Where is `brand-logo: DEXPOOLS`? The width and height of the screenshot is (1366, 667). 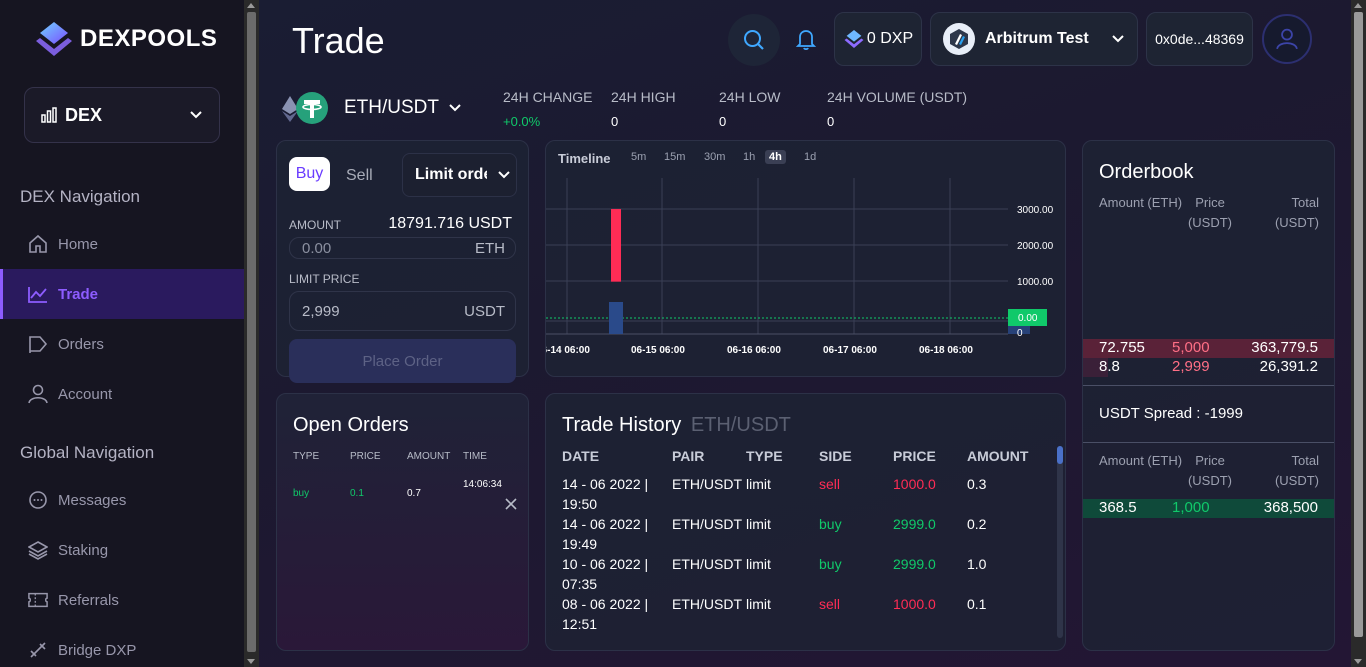
brand-logo: DEXPOOLS is located at coordinates (125, 39).